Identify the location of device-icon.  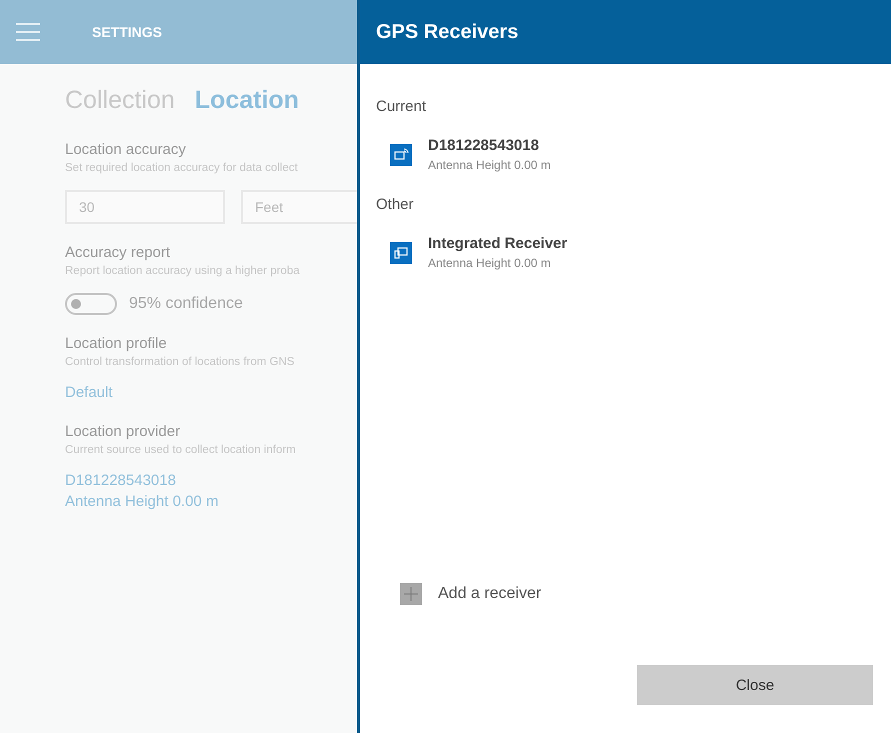
(401, 253).